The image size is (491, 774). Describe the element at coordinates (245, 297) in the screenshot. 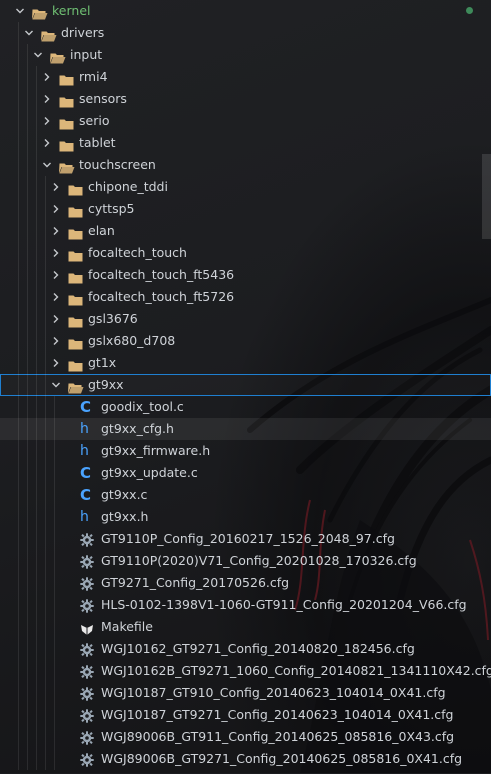

I see `tree-folder-row: focaltech_touch_ft5726` at that location.